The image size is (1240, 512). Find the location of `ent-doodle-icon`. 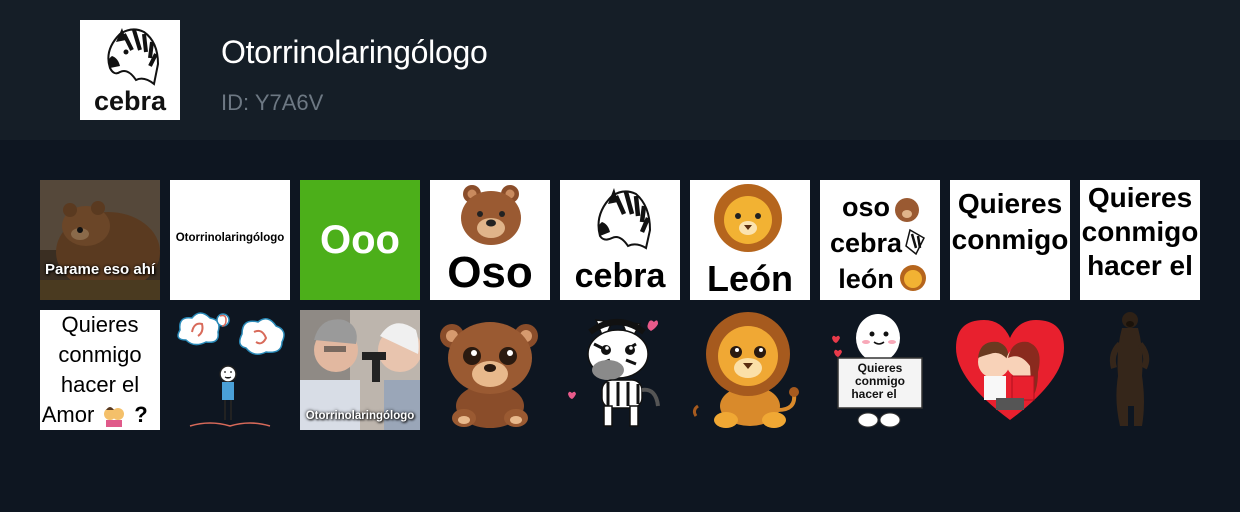

ent-doodle-icon is located at coordinates (231, 369).